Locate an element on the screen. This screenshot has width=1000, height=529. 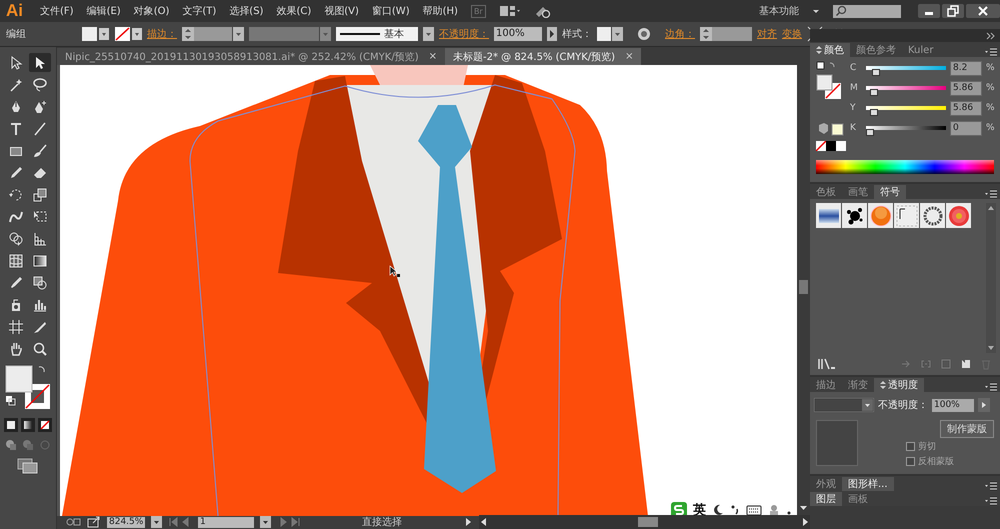
punctuation-icon is located at coordinates (735, 510).